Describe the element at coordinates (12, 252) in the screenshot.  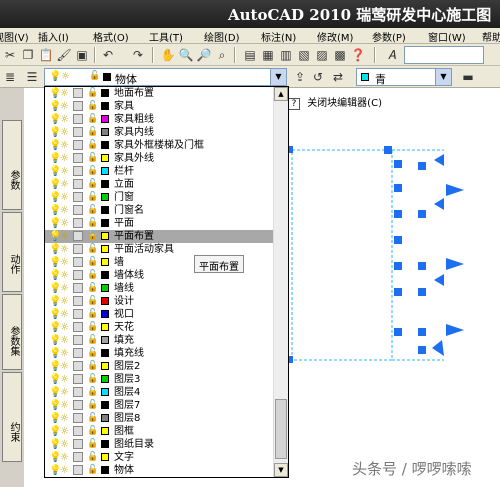
I see `tab-actions: 动作` at that location.